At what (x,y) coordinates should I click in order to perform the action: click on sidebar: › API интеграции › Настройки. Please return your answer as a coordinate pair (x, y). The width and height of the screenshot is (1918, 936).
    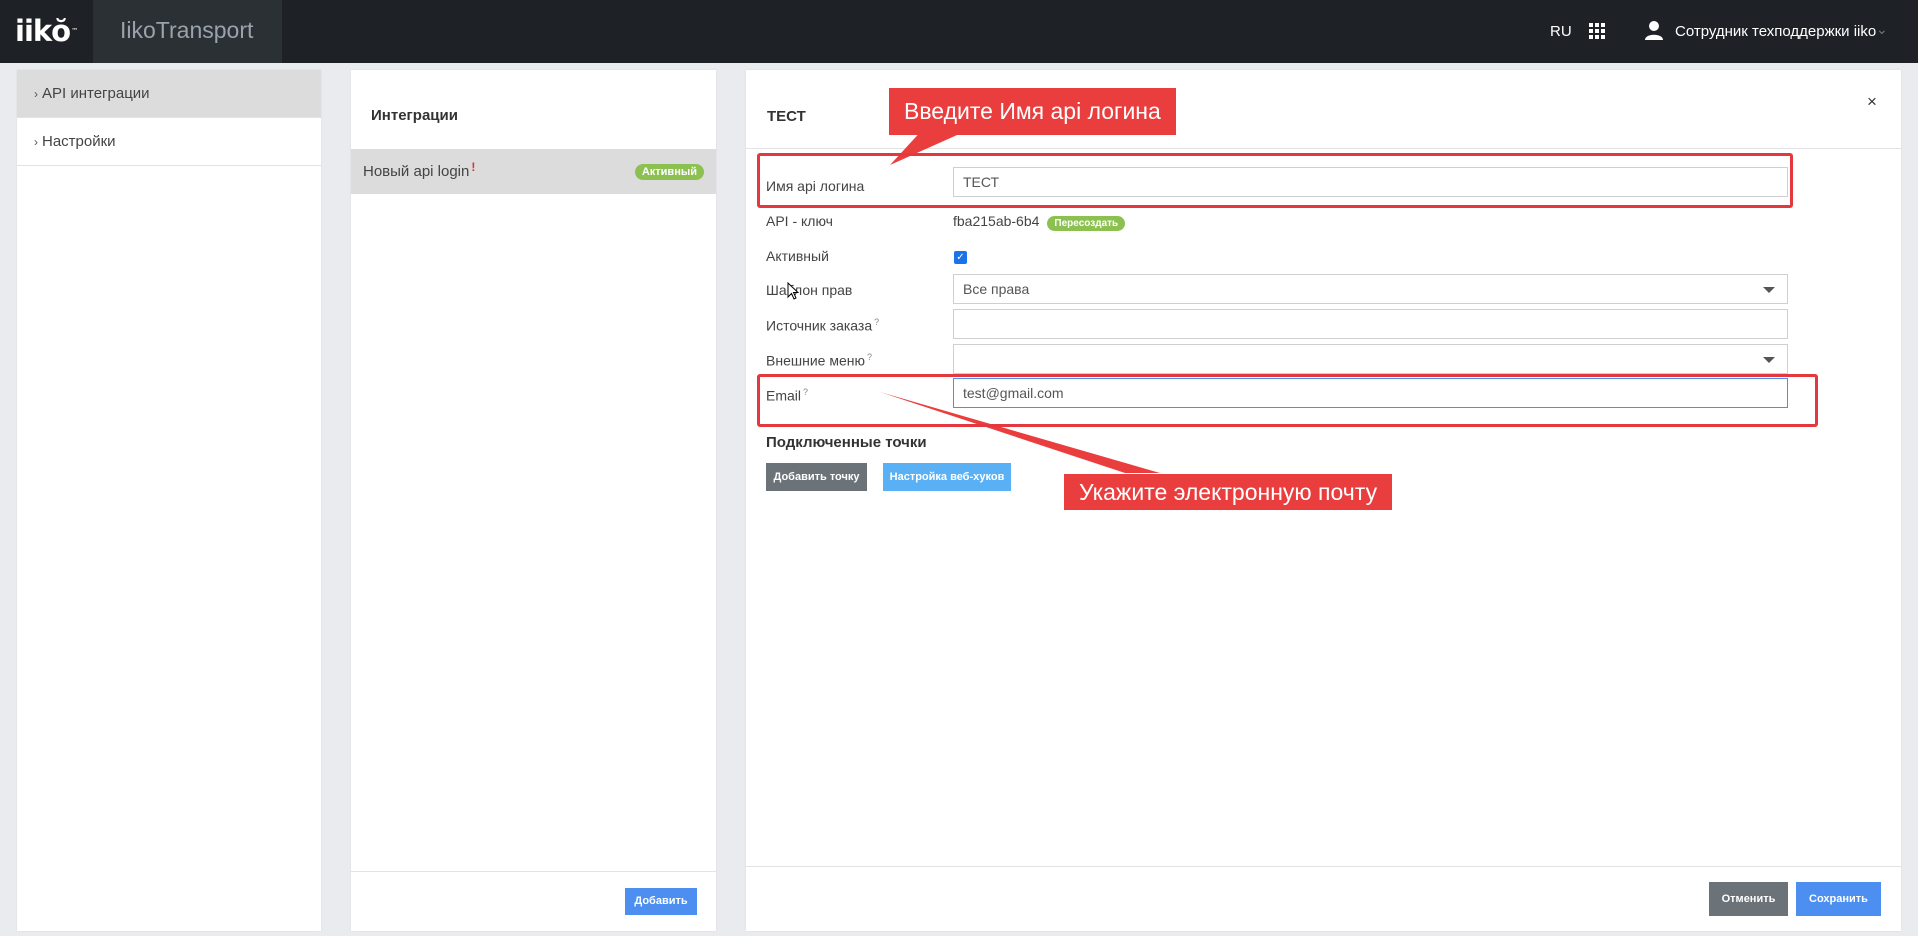
    Looking at the image, I should click on (169, 500).